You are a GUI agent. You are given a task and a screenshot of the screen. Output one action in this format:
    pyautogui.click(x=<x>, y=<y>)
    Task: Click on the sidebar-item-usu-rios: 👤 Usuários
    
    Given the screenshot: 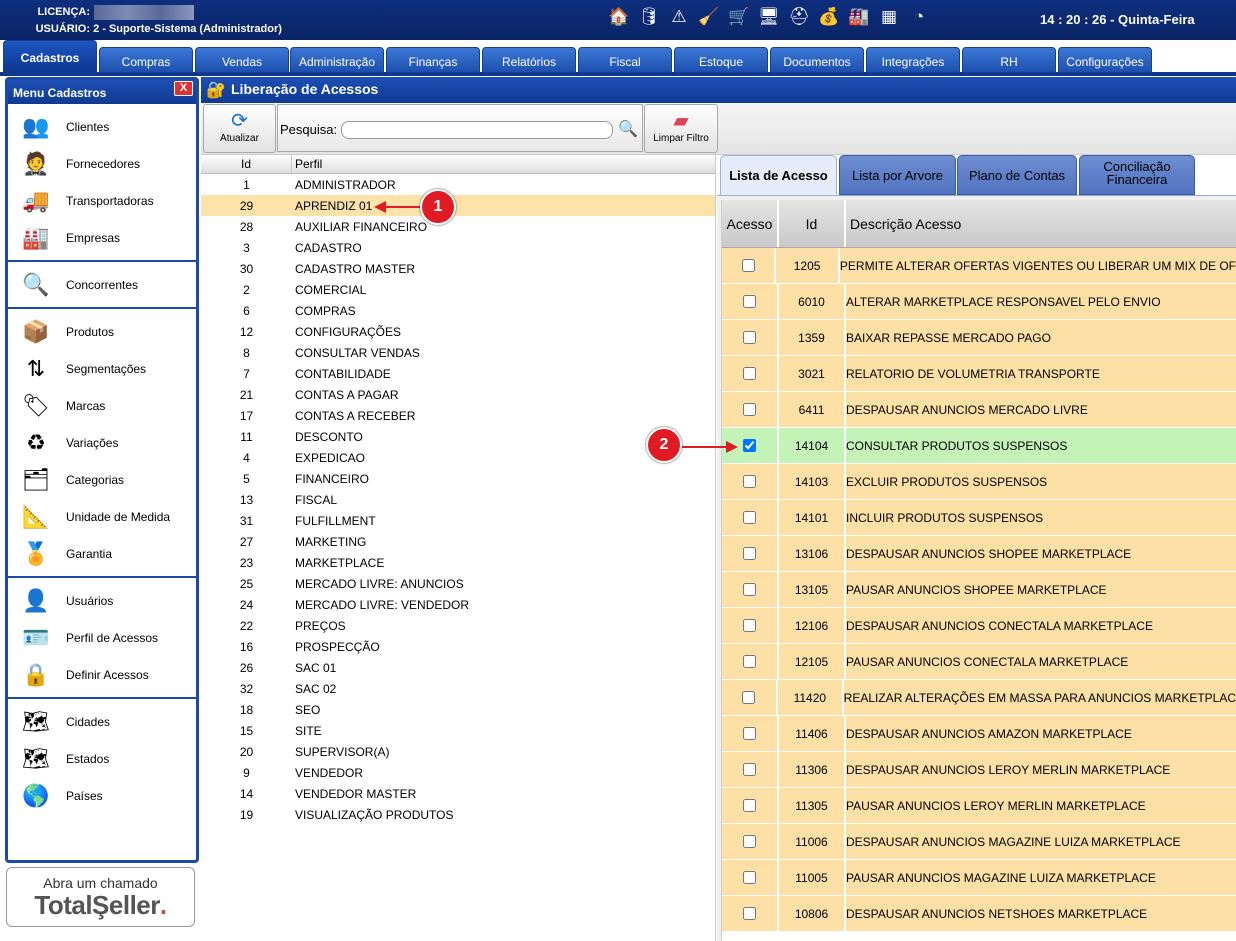 What is the action you would take?
    pyautogui.click(x=102, y=600)
    